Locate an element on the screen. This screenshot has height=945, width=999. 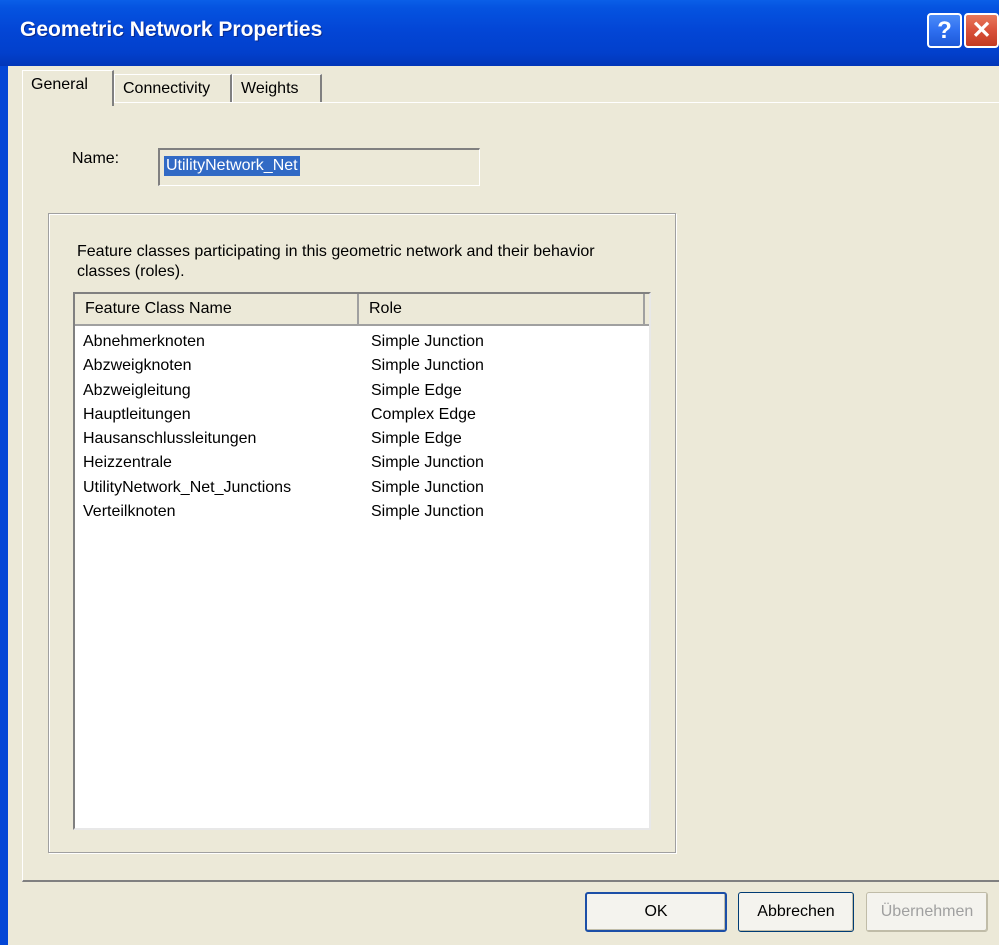
list-item: Hausanschlussleitungen Simple Edge is located at coordinates (362, 439).